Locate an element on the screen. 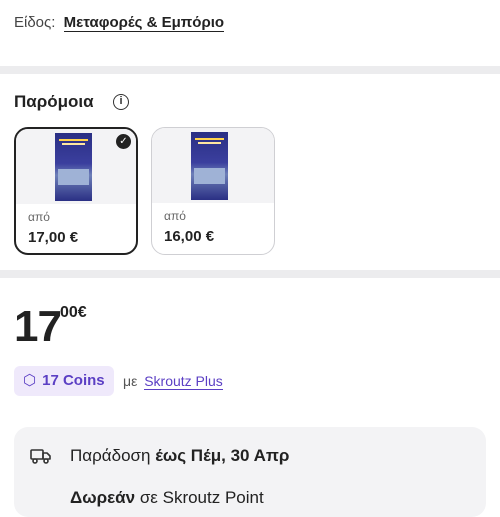  similar-title: Παρόμοια is located at coordinates (54, 101).